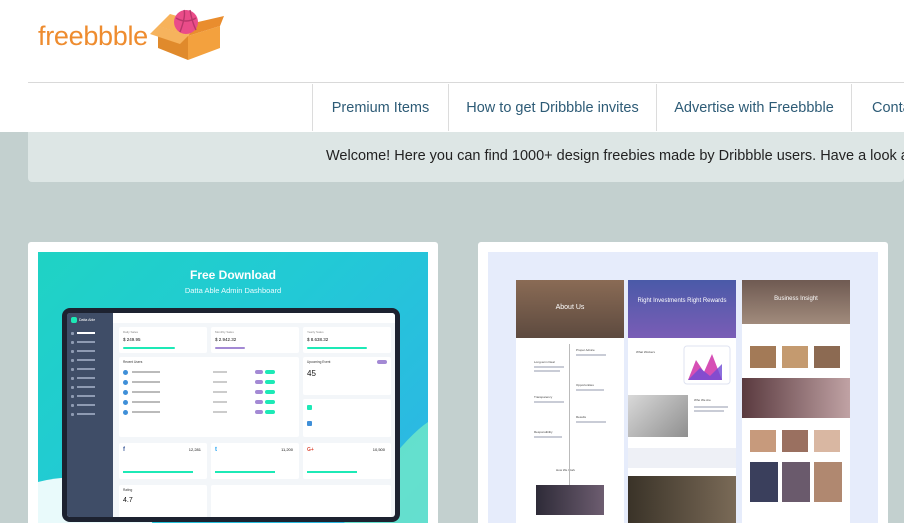 This screenshot has width=904, height=523. What do you see at coordinates (310, 450) in the screenshot?
I see `google-plus-icon: G+` at bounding box center [310, 450].